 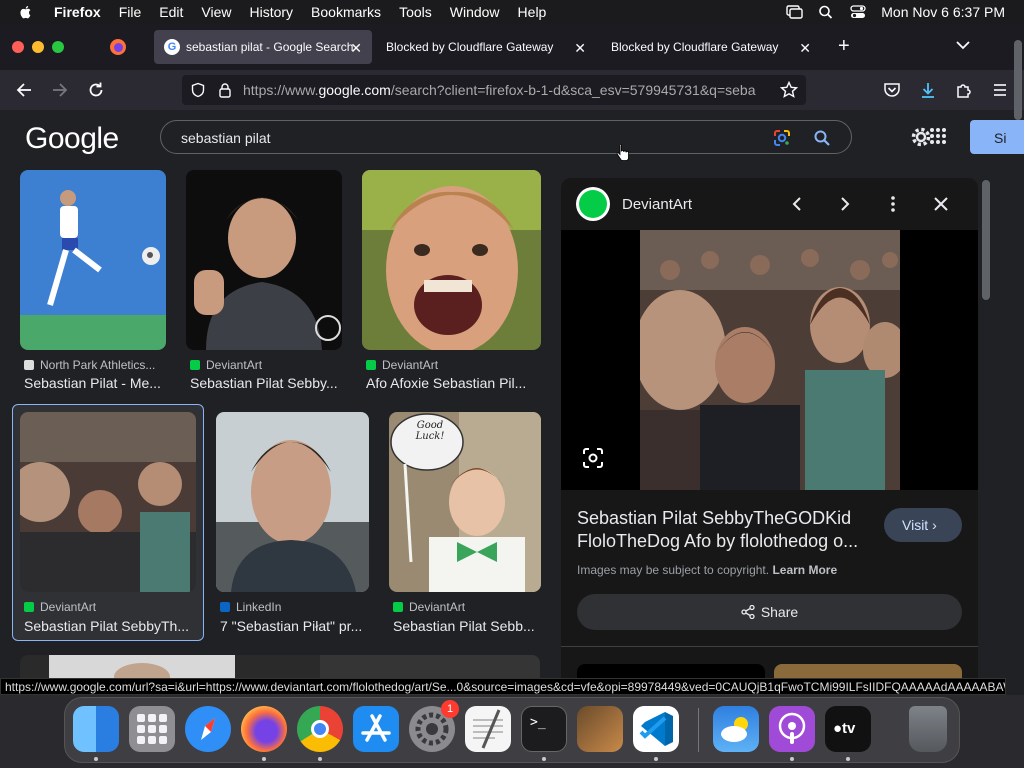 I want to click on search-box: sebastian pilat, so click(x=506, y=137).